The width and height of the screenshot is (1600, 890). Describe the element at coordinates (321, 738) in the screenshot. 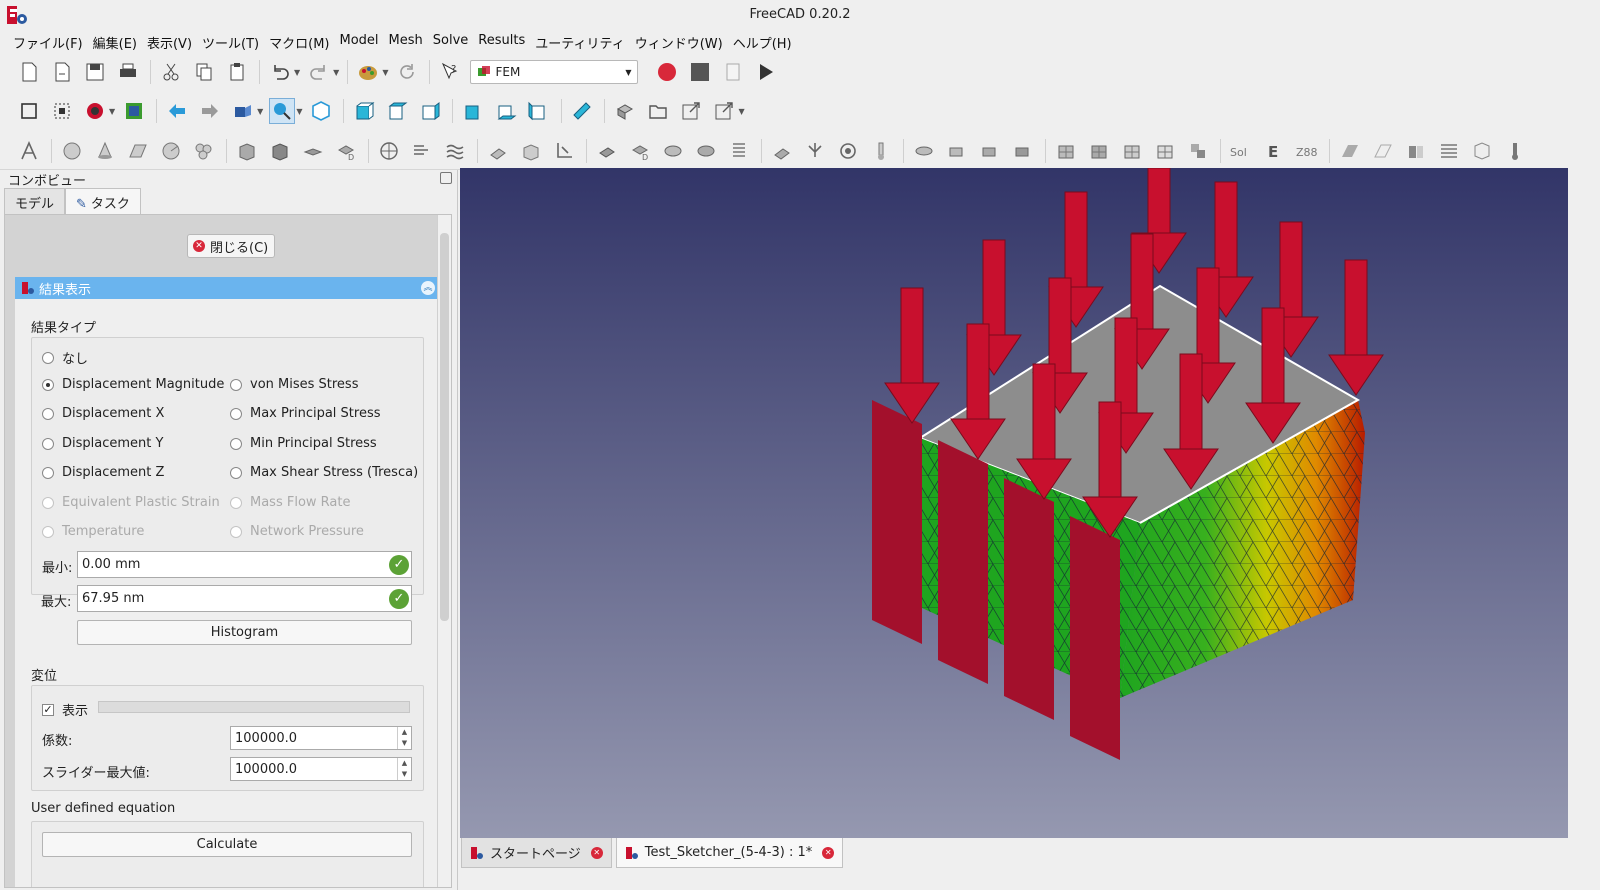

I see `factor-spinbox: 100000.0 ▲ ▼` at that location.